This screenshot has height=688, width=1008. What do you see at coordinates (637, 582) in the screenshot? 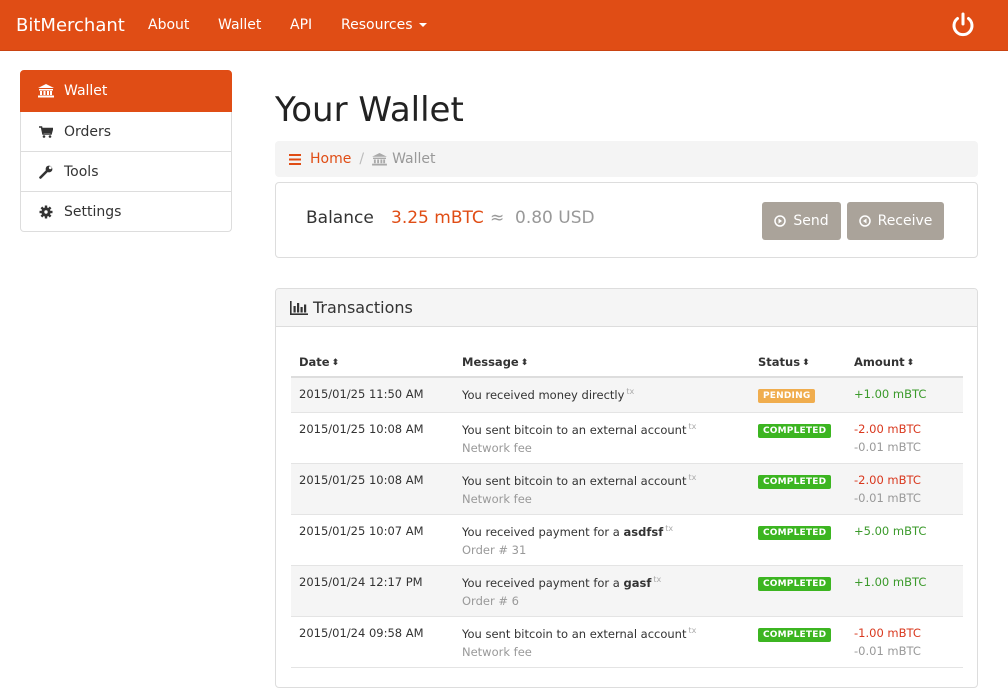
I see `tx-order-name: gasf` at bounding box center [637, 582].